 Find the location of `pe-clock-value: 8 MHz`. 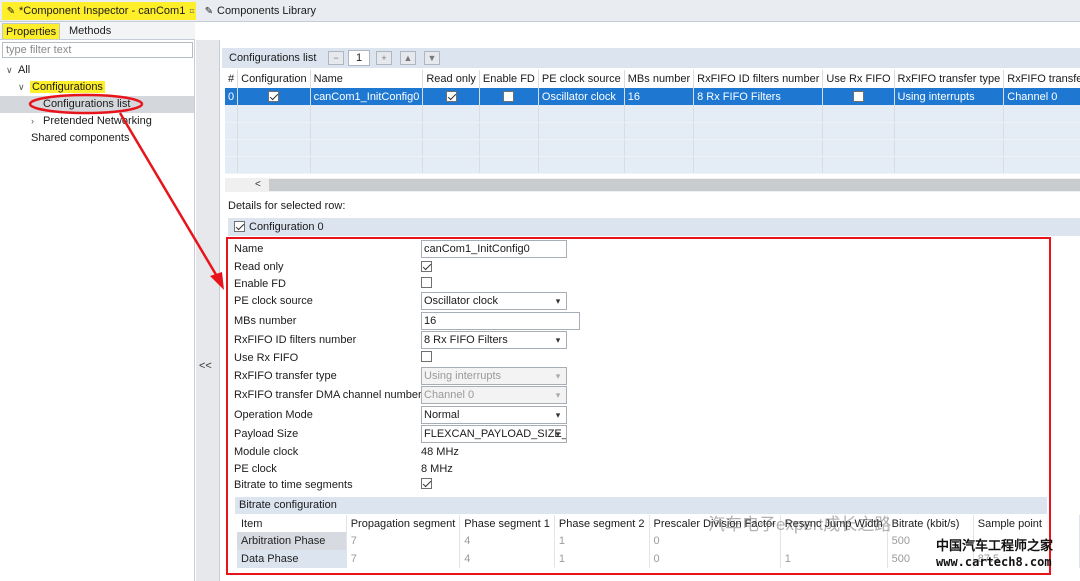

pe-clock-value: 8 MHz is located at coordinates (437, 469).